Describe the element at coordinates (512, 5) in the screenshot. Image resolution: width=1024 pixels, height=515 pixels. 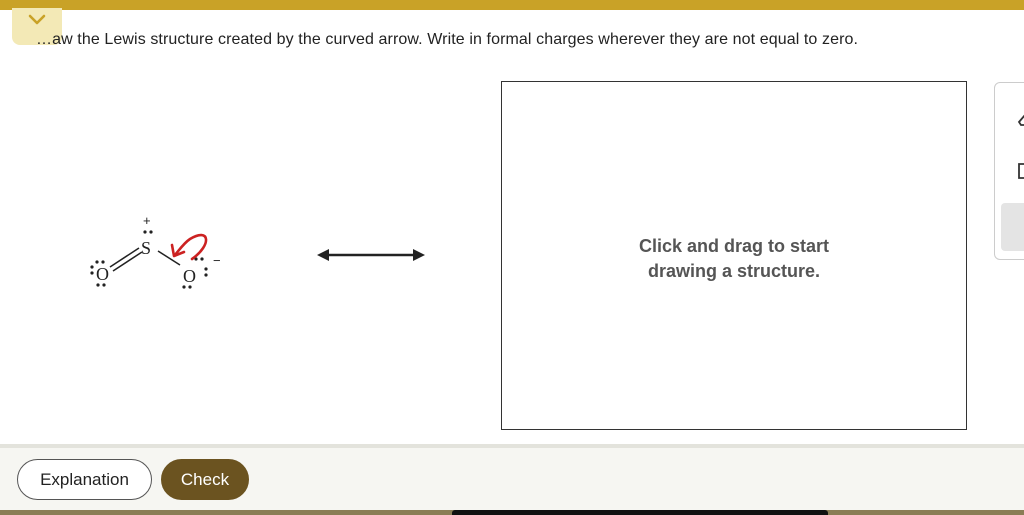
I see `top-accent-bar` at that location.